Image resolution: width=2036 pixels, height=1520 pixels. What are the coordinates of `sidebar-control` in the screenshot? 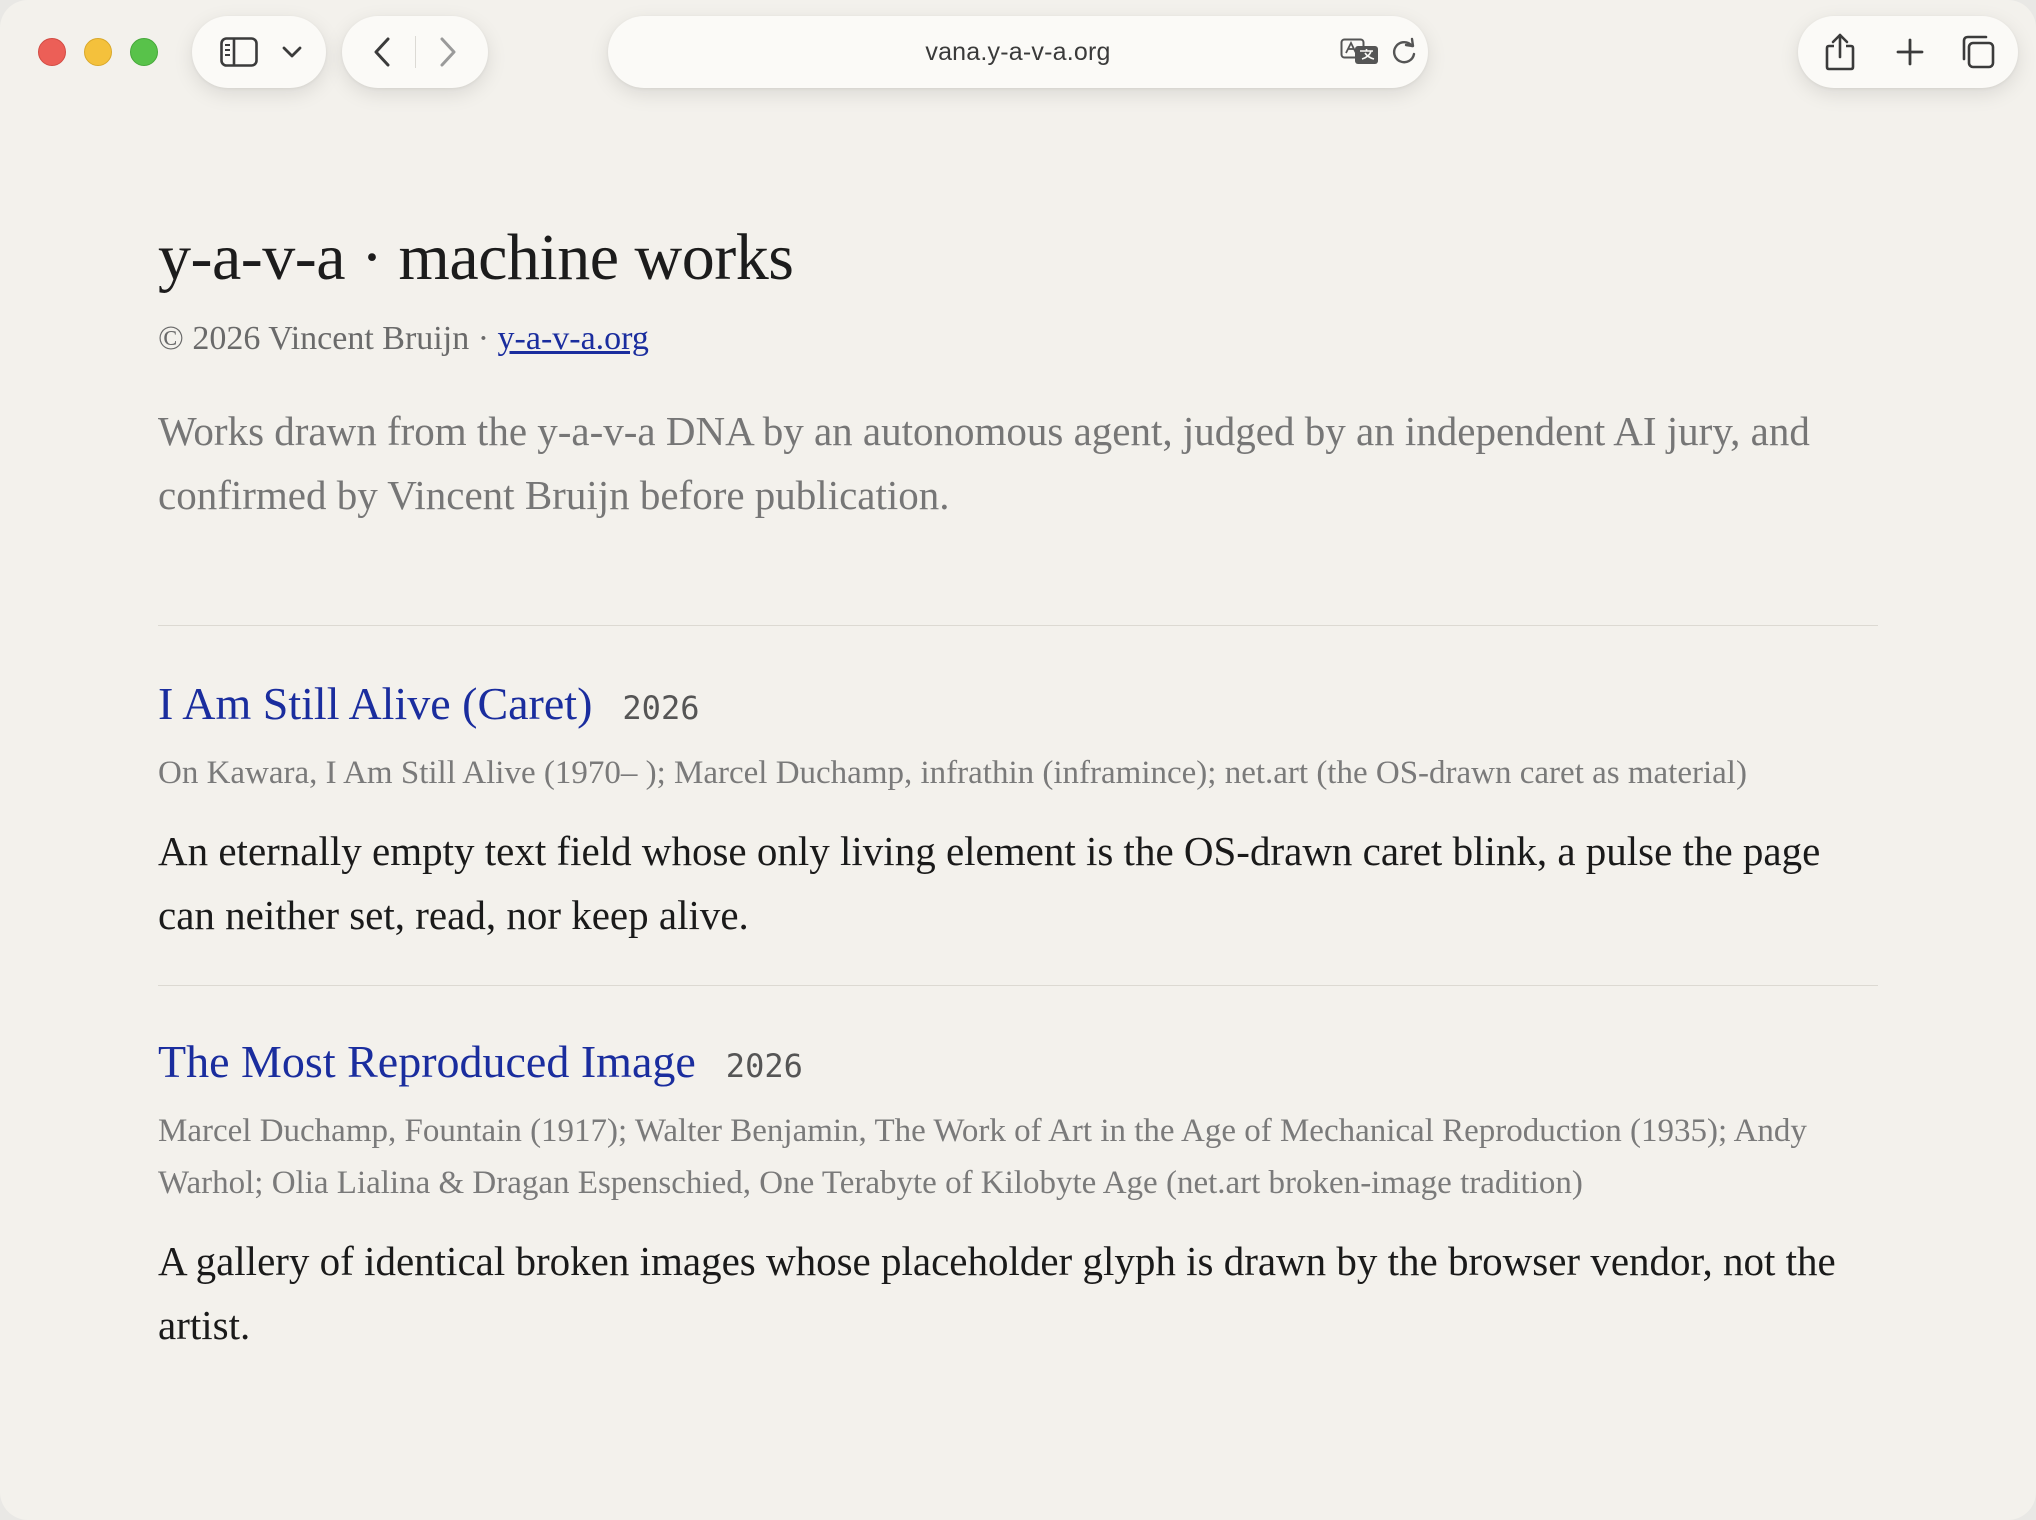 It's located at (259, 52).